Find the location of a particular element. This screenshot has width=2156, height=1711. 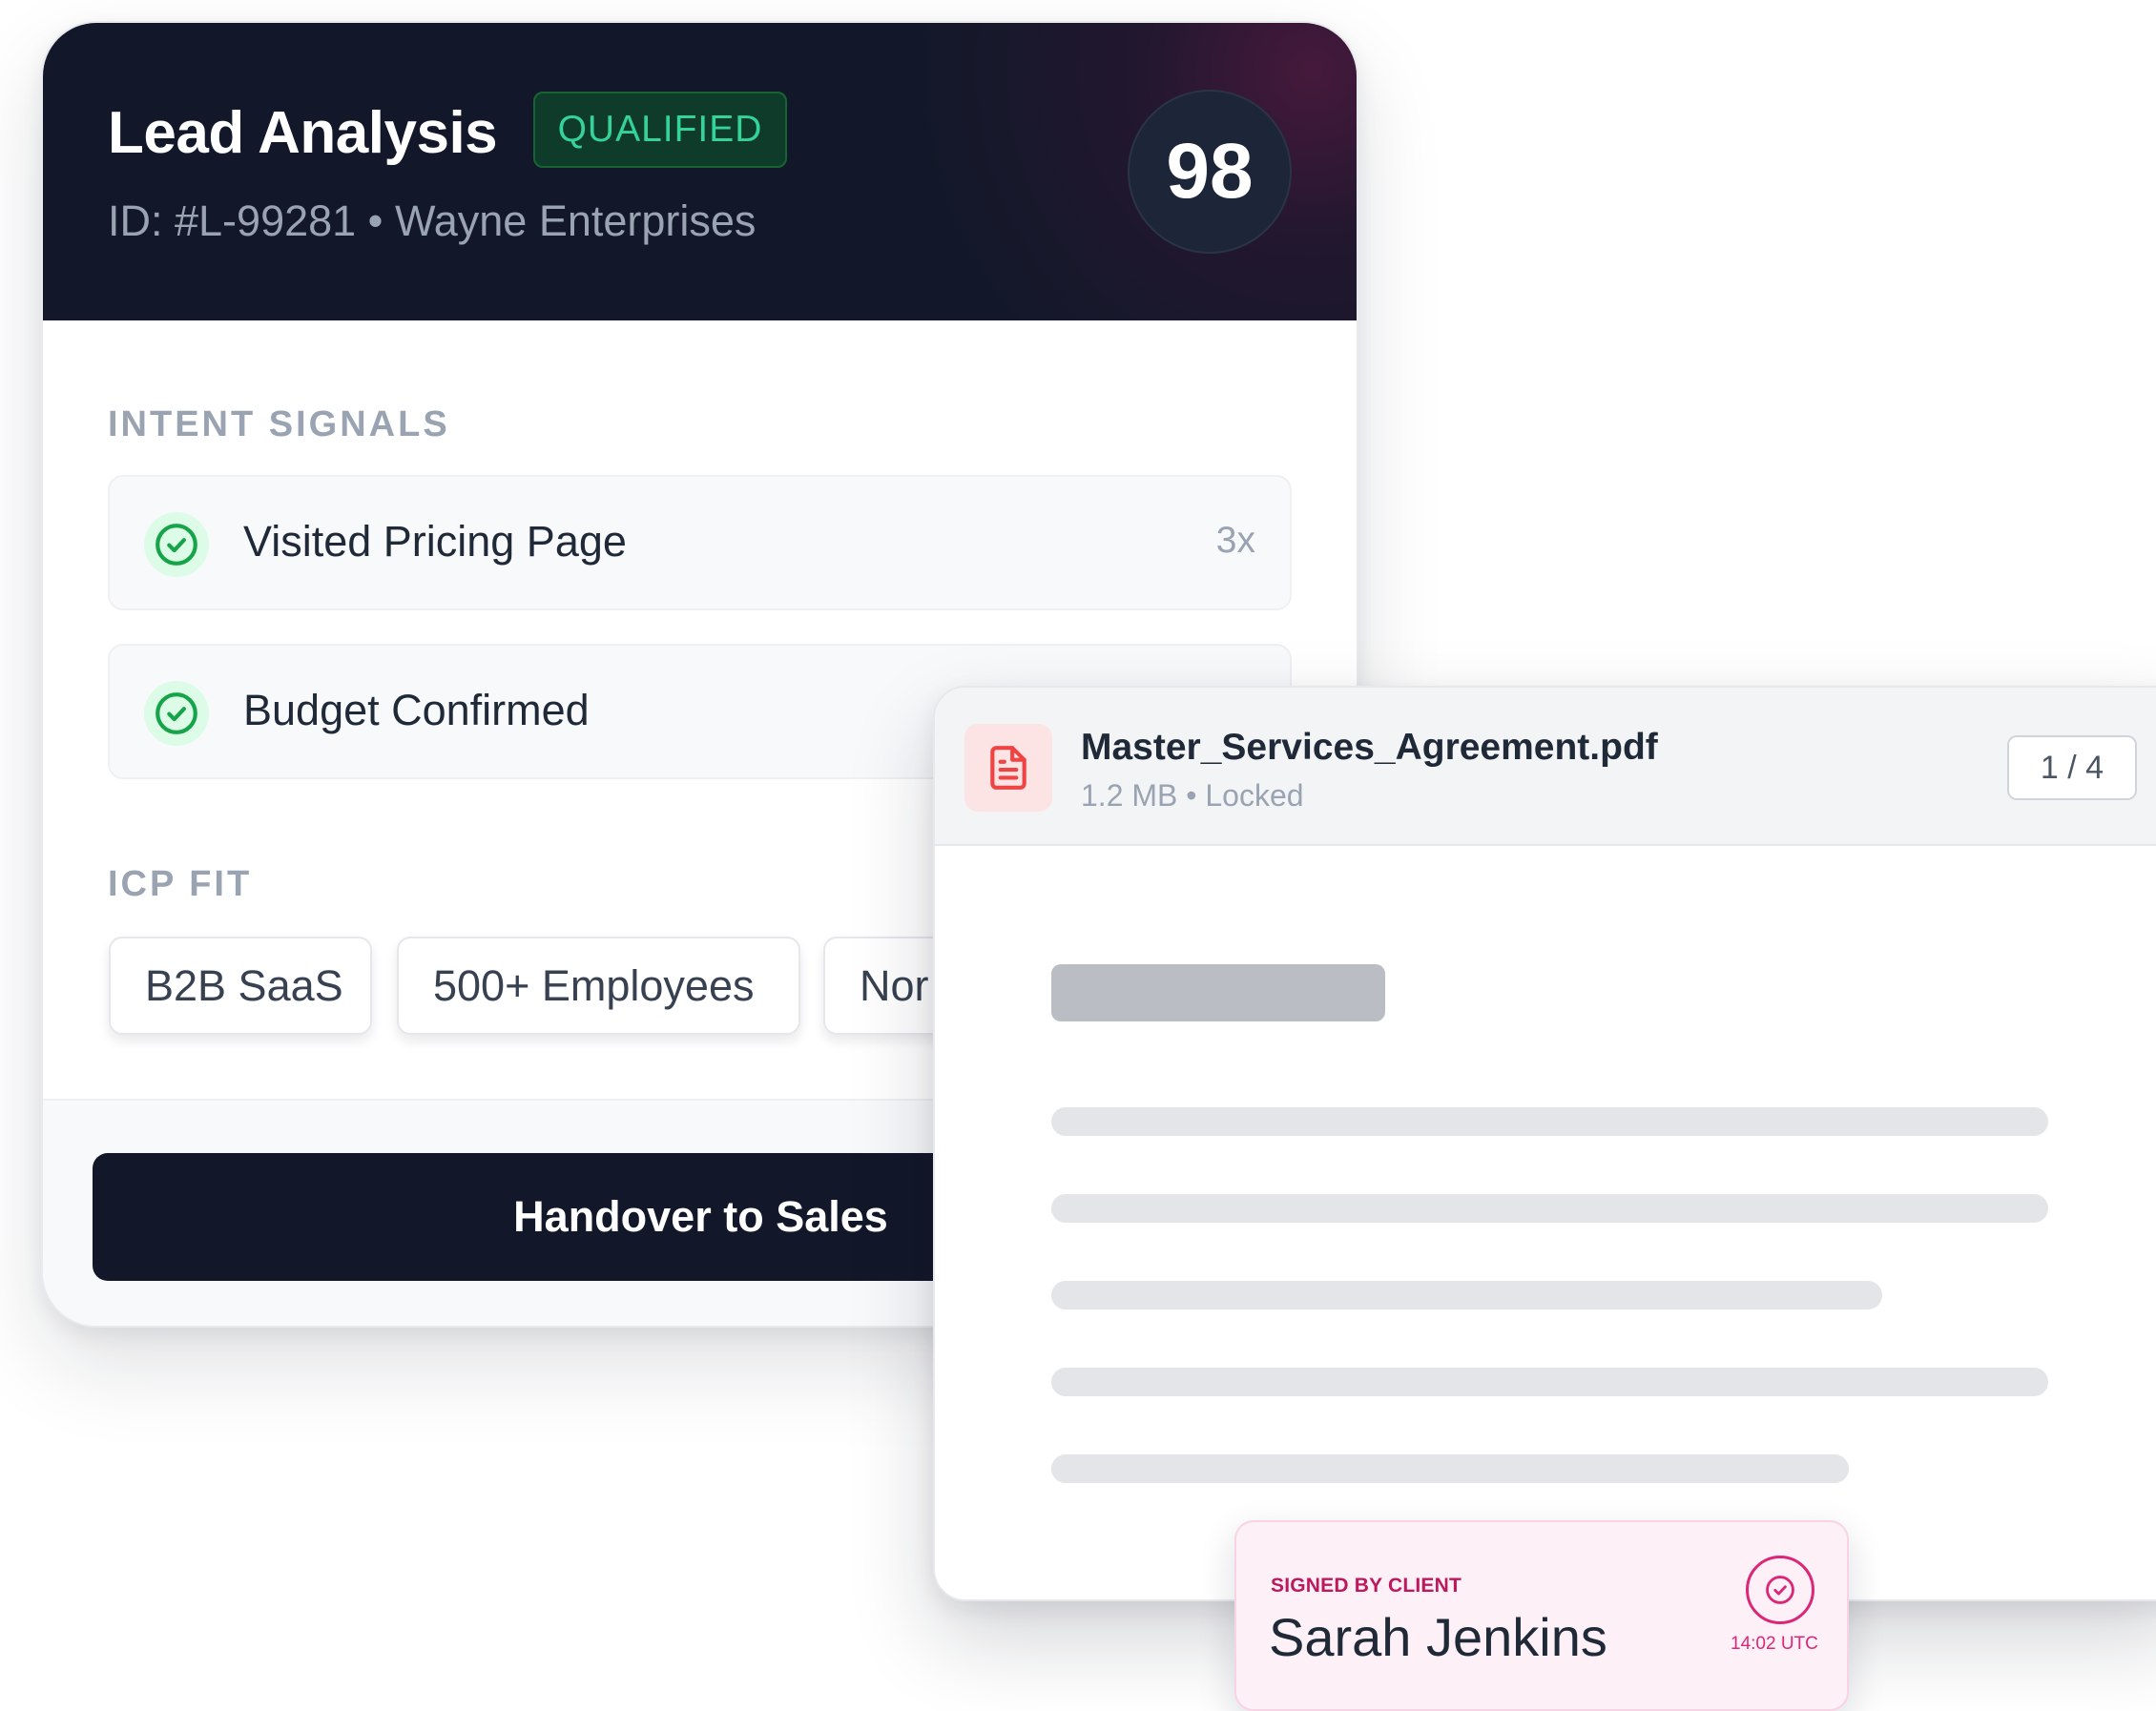

status-badge: QUALIFIED is located at coordinates (660, 130).